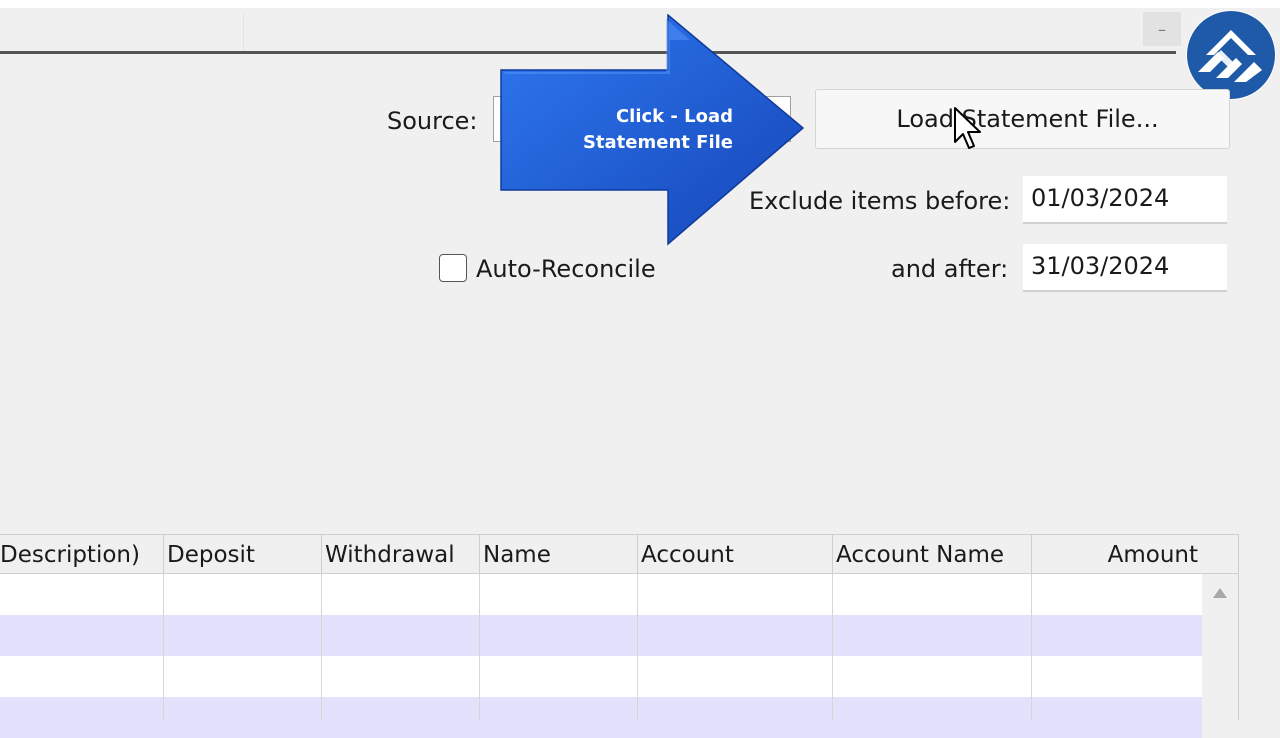 This screenshot has width=1280, height=738. Describe the element at coordinates (932, 554) in the screenshot. I see `column-header-account-name: Account Name` at that location.